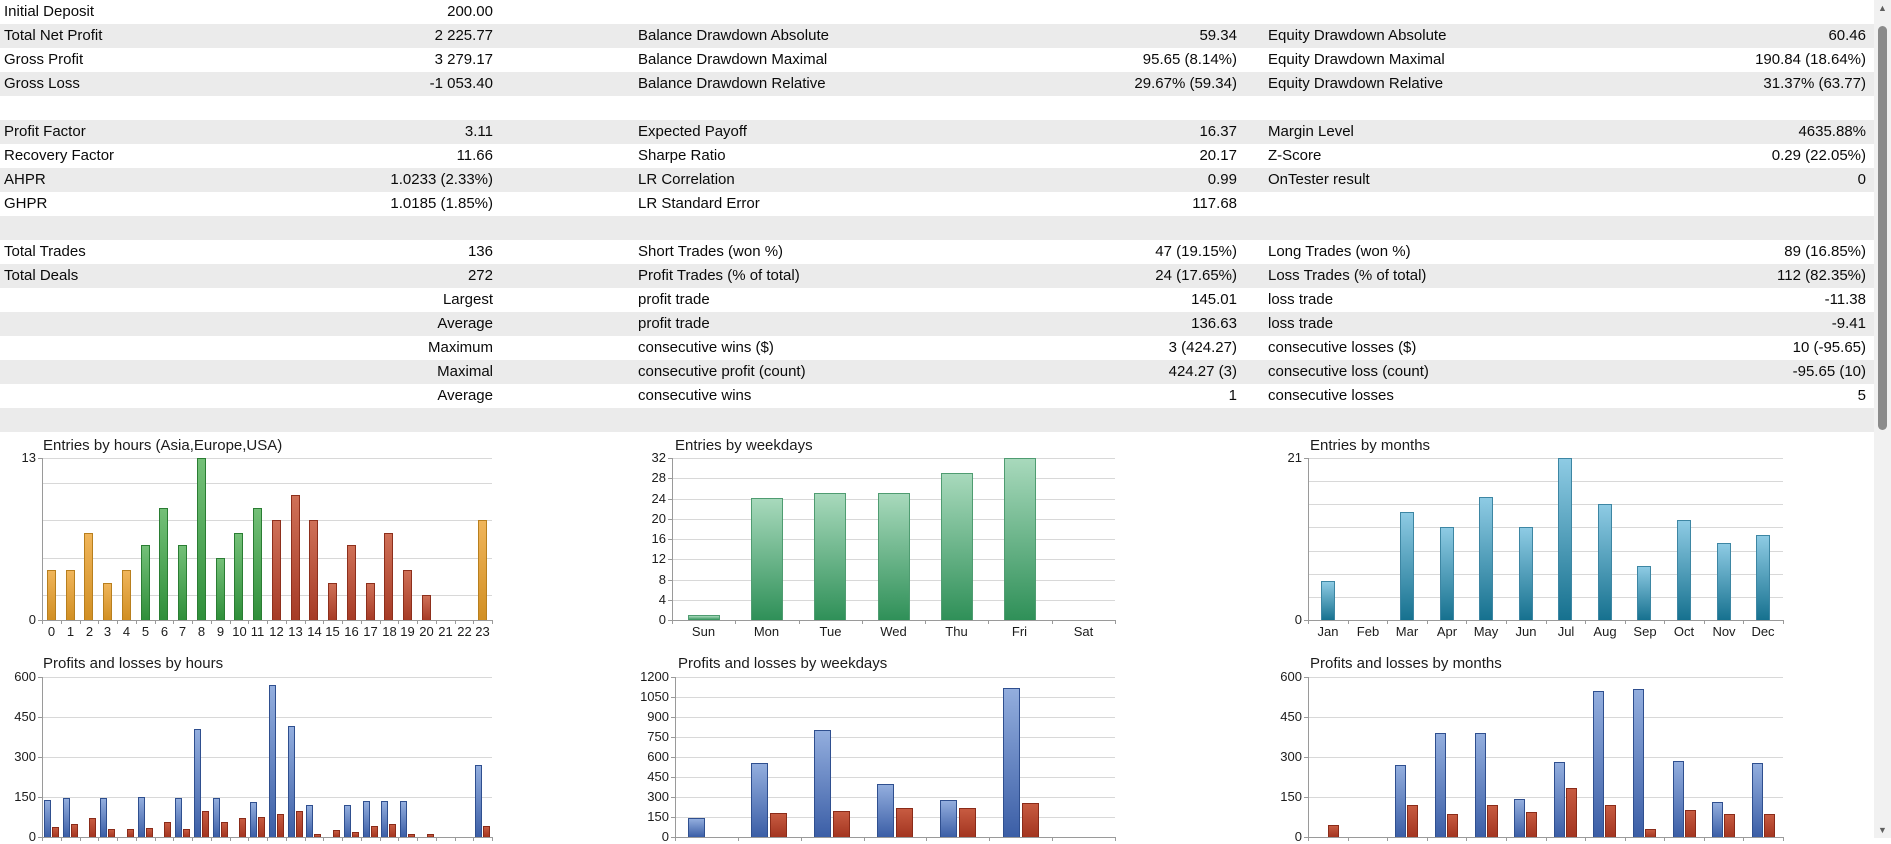 The width and height of the screenshot is (1891, 844). What do you see at coordinates (1882, 830) in the screenshot?
I see `scroll-down-icon: ▼` at bounding box center [1882, 830].